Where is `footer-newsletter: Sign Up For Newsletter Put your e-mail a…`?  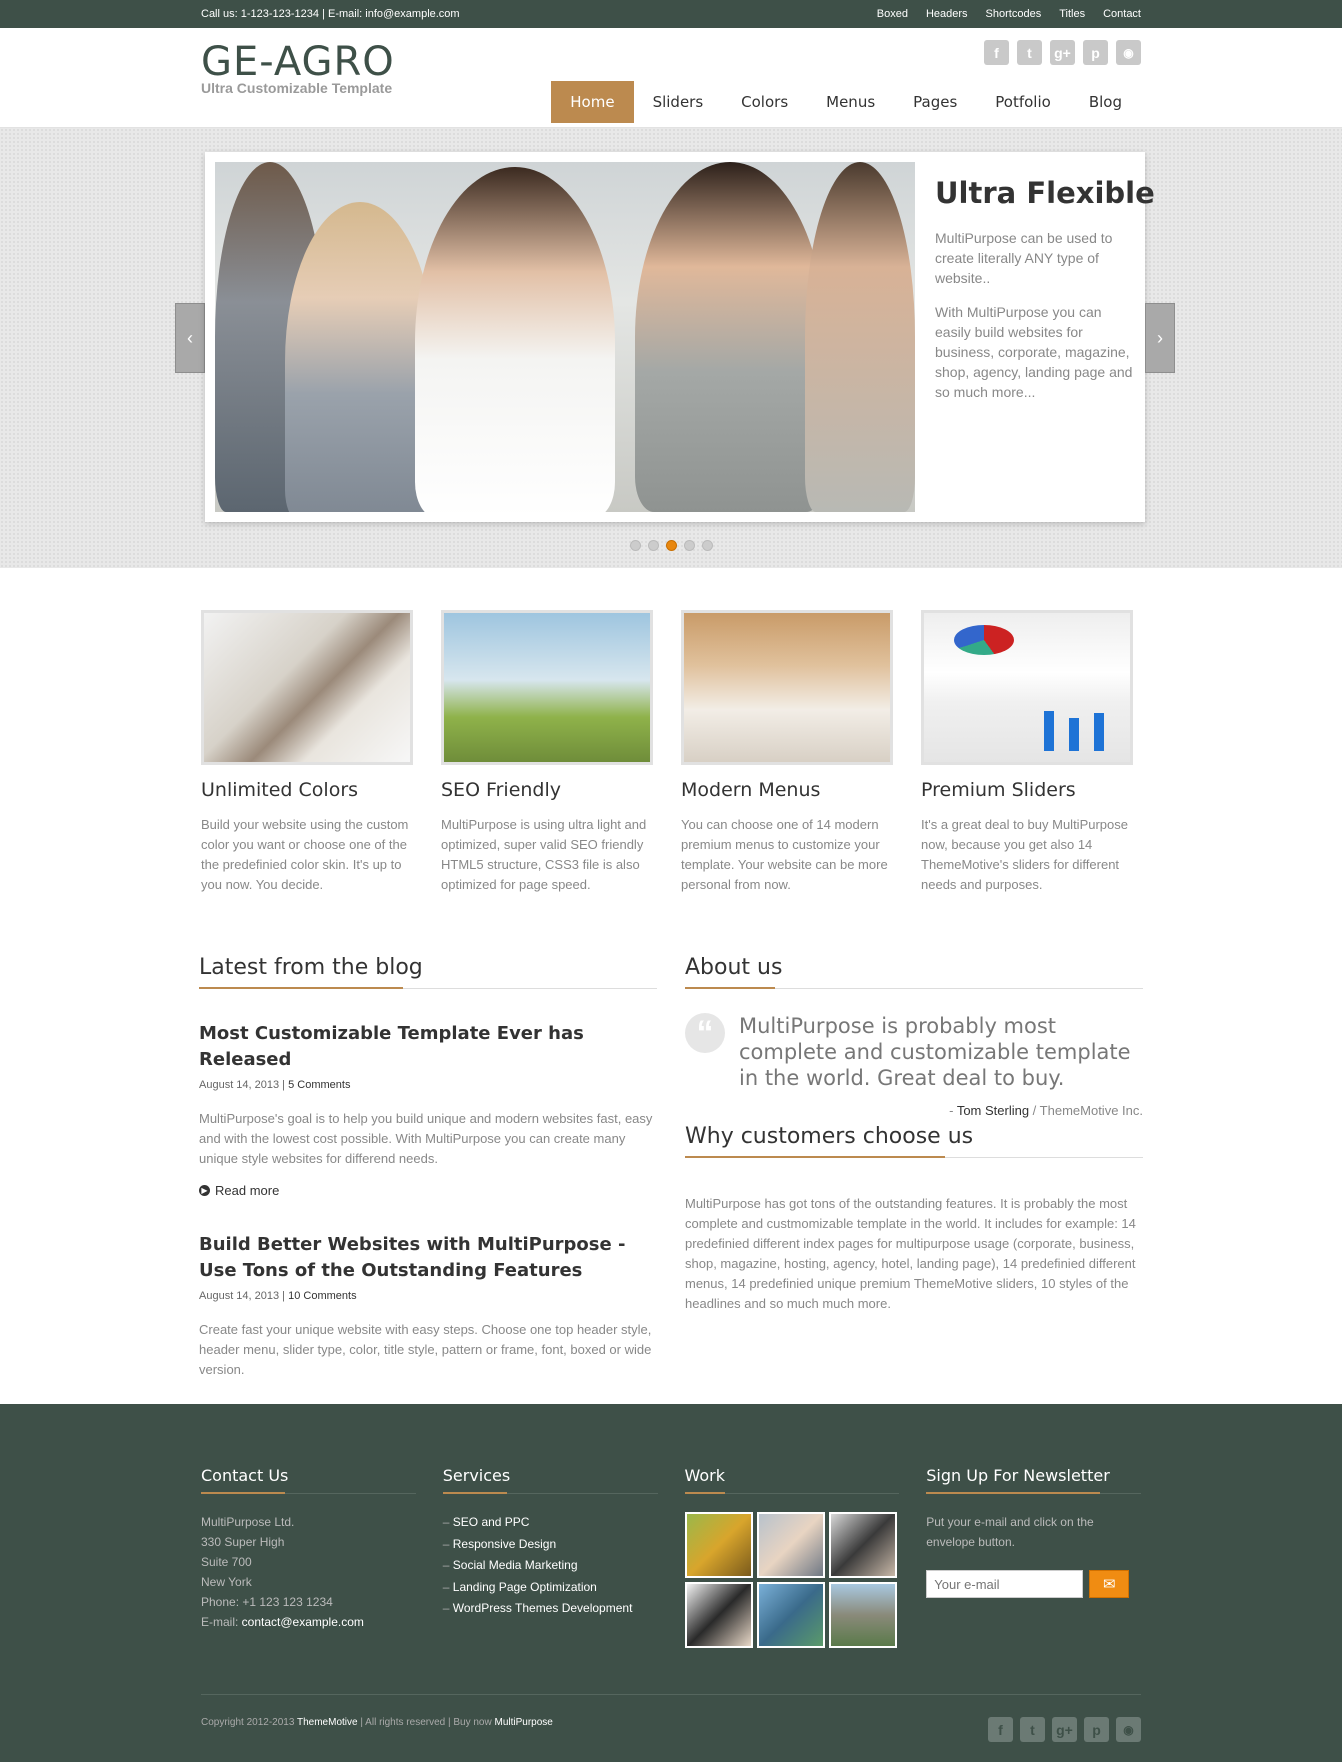 footer-newsletter: Sign Up For Newsletter Put your e-mail a… is located at coordinates (1033, 1557).